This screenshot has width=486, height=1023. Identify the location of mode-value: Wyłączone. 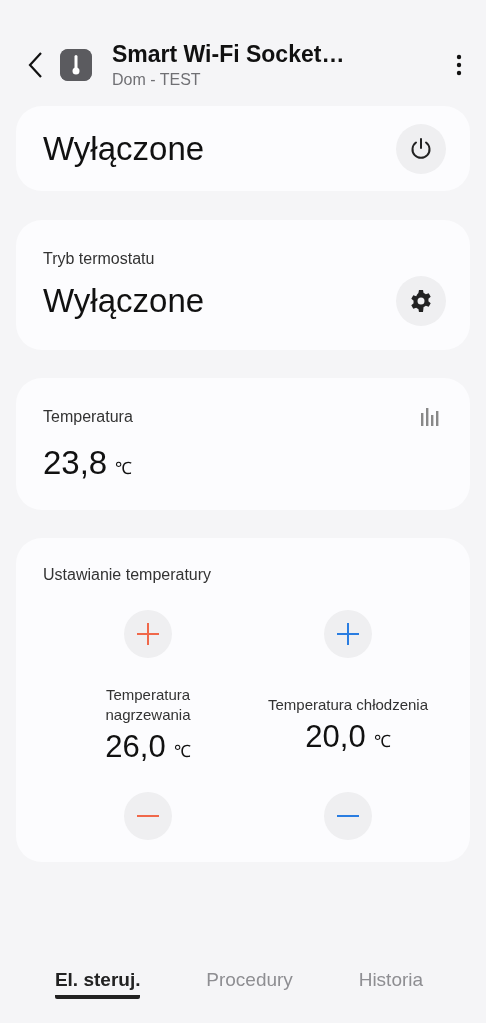
(124, 301).